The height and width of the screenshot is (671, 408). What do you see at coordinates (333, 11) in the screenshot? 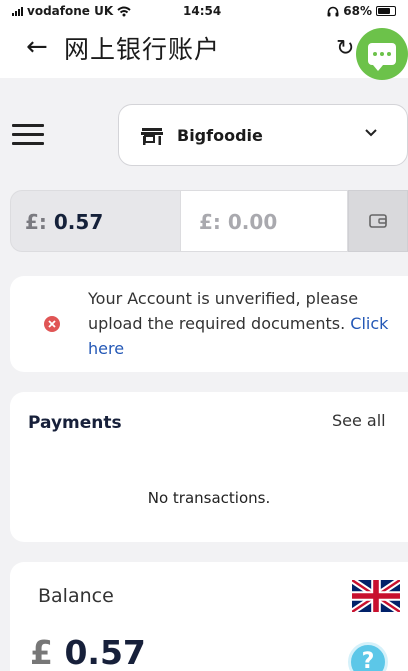
I see `headphones-icon` at bounding box center [333, 11].